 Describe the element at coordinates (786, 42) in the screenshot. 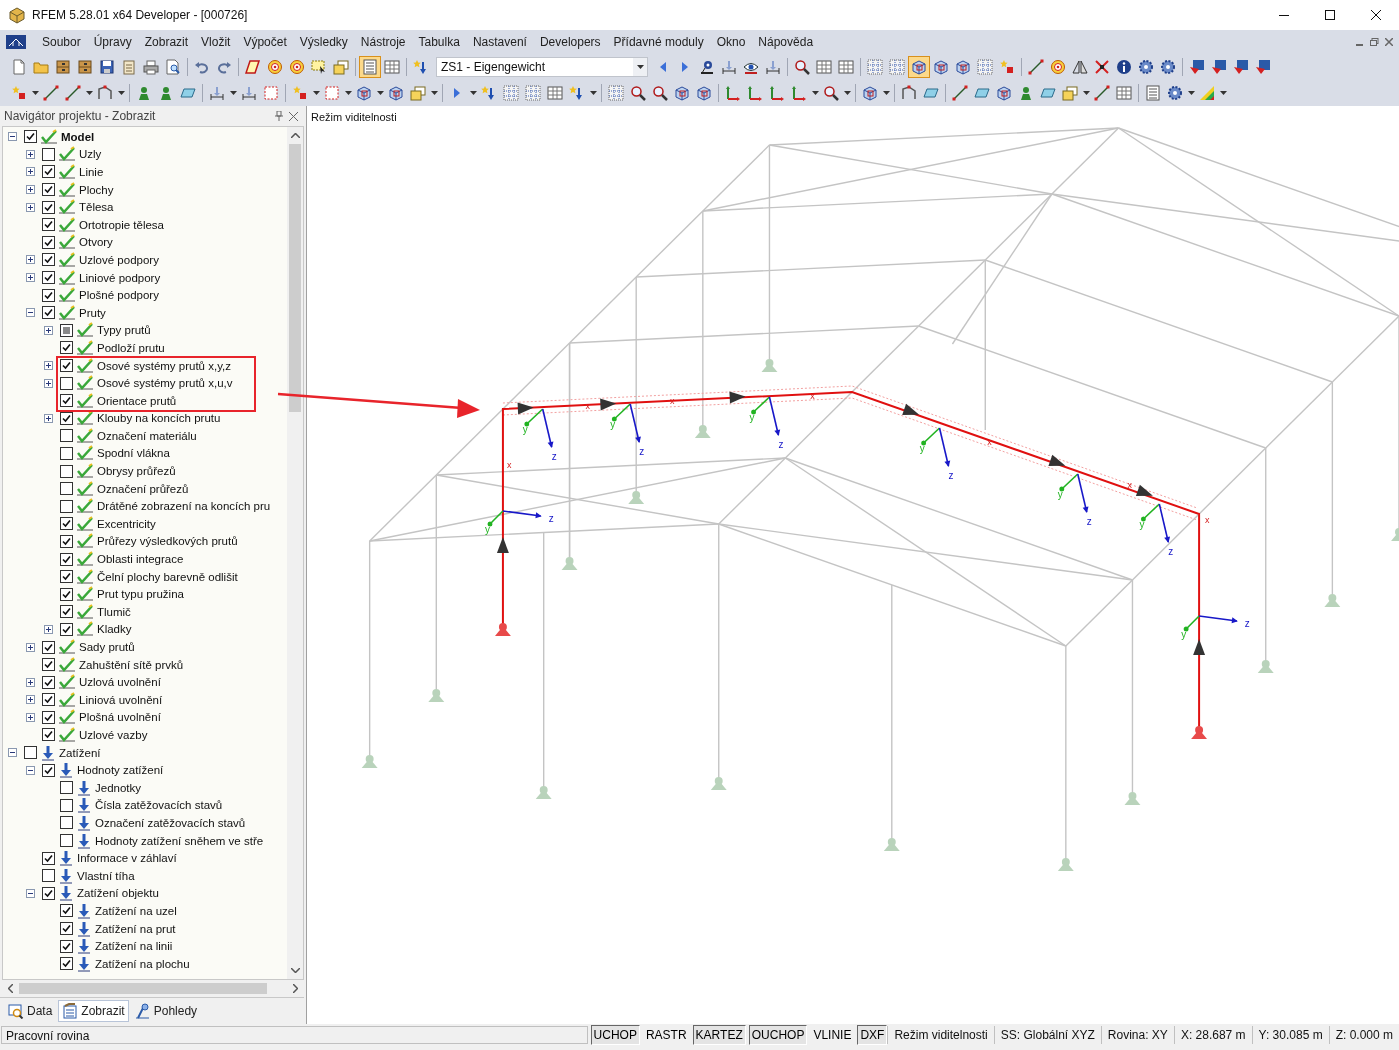

I see `menu-item: Nápověda` at that location.